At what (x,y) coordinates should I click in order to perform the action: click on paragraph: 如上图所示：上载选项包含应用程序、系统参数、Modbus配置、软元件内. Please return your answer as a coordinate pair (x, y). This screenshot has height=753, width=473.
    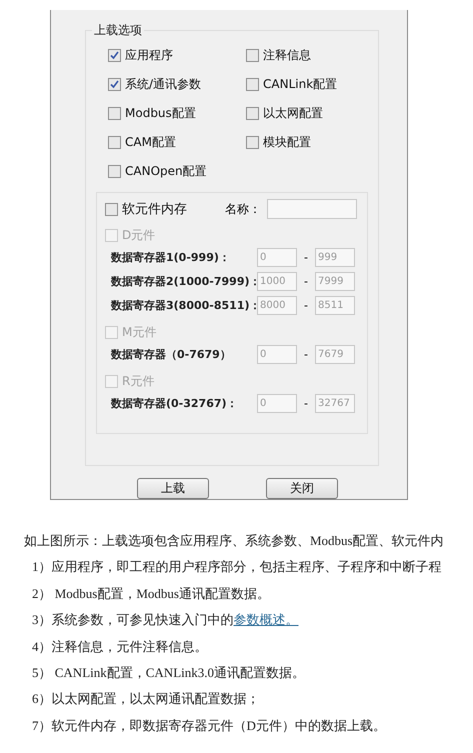
    Looking at the image, I should click on (234, 541).